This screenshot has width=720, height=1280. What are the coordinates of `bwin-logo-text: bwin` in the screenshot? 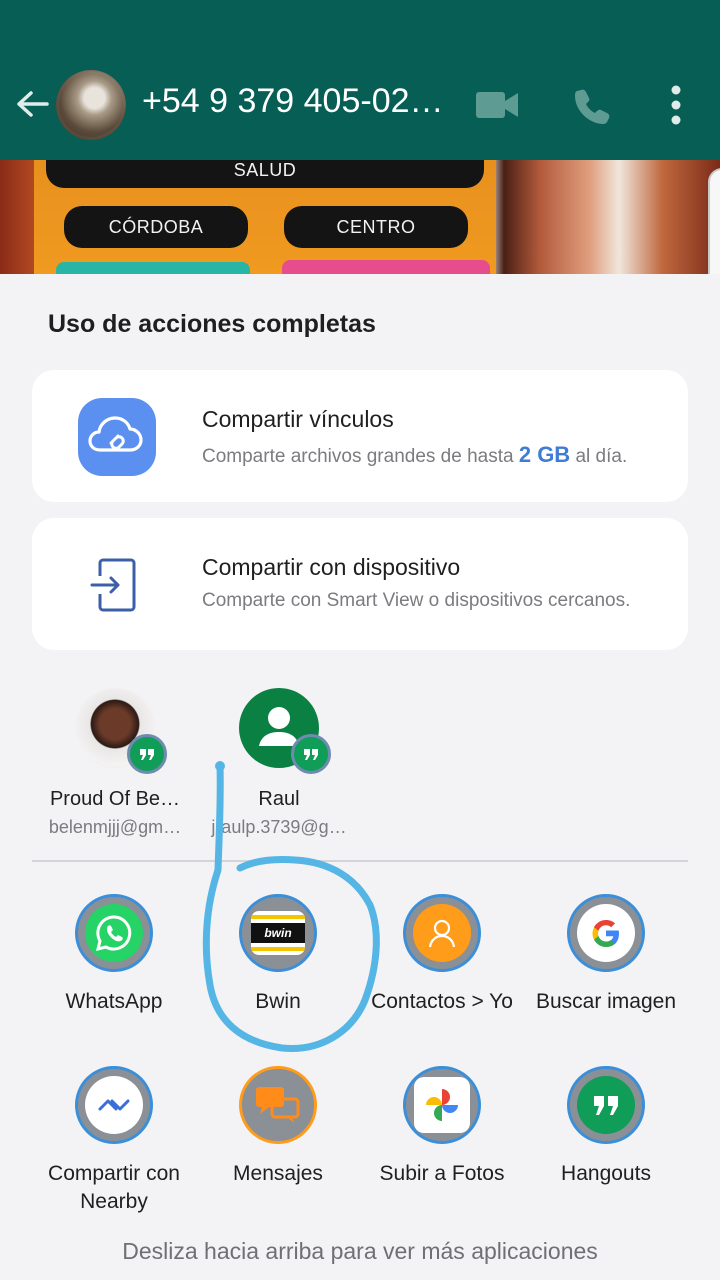 It's located at (278, 933).